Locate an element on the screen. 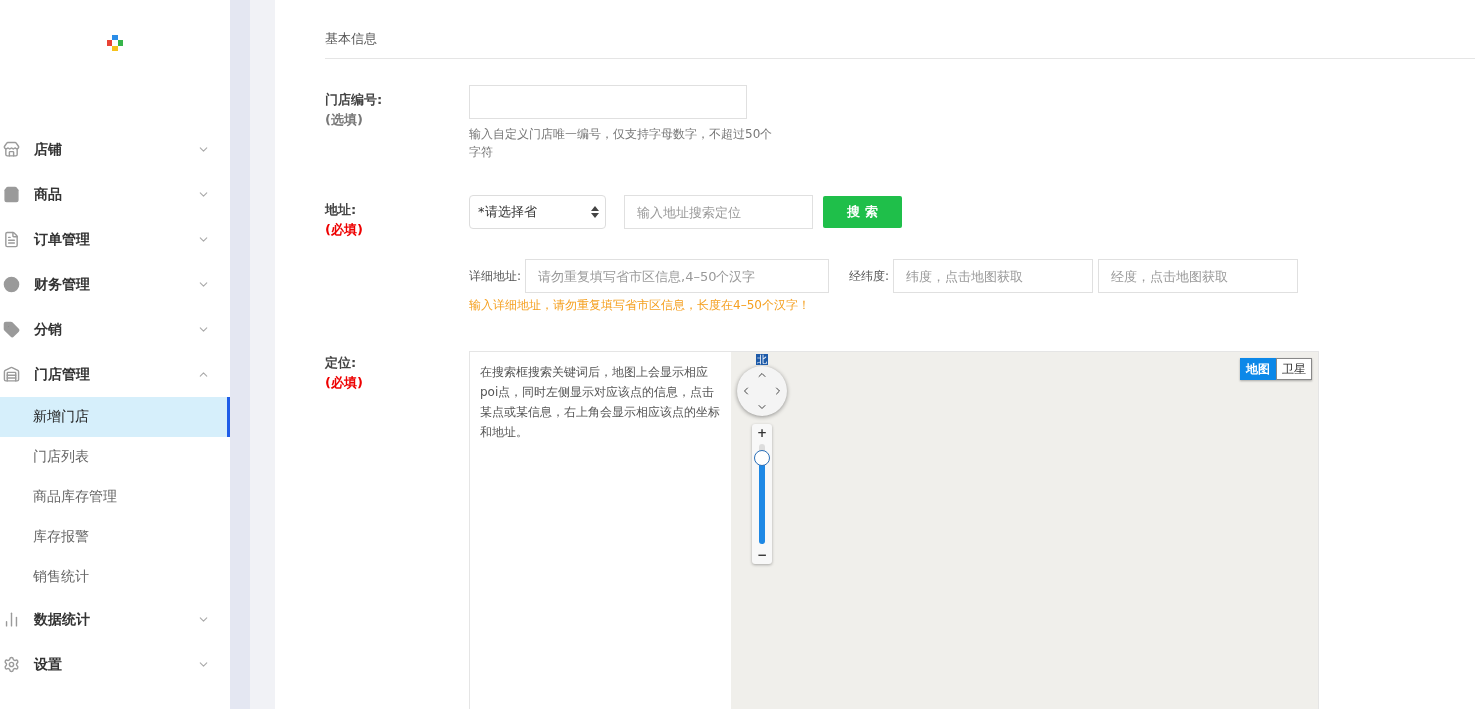  document-icon is located at coordinates (11, 239).